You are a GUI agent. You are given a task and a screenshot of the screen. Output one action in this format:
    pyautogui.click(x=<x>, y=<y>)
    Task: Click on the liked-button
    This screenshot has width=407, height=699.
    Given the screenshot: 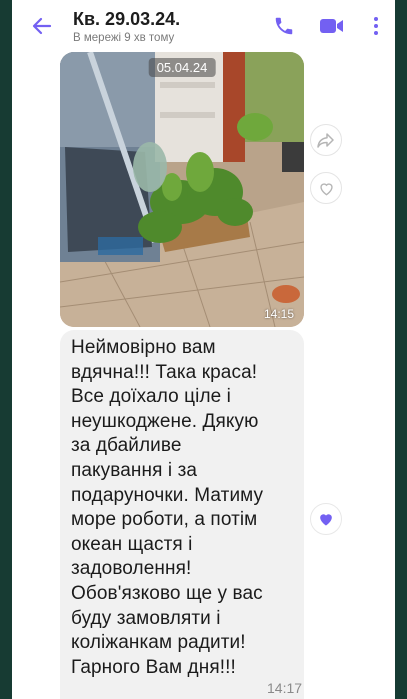 What is the action you would take?
    pyautogui.click(x=326, y=519)
    